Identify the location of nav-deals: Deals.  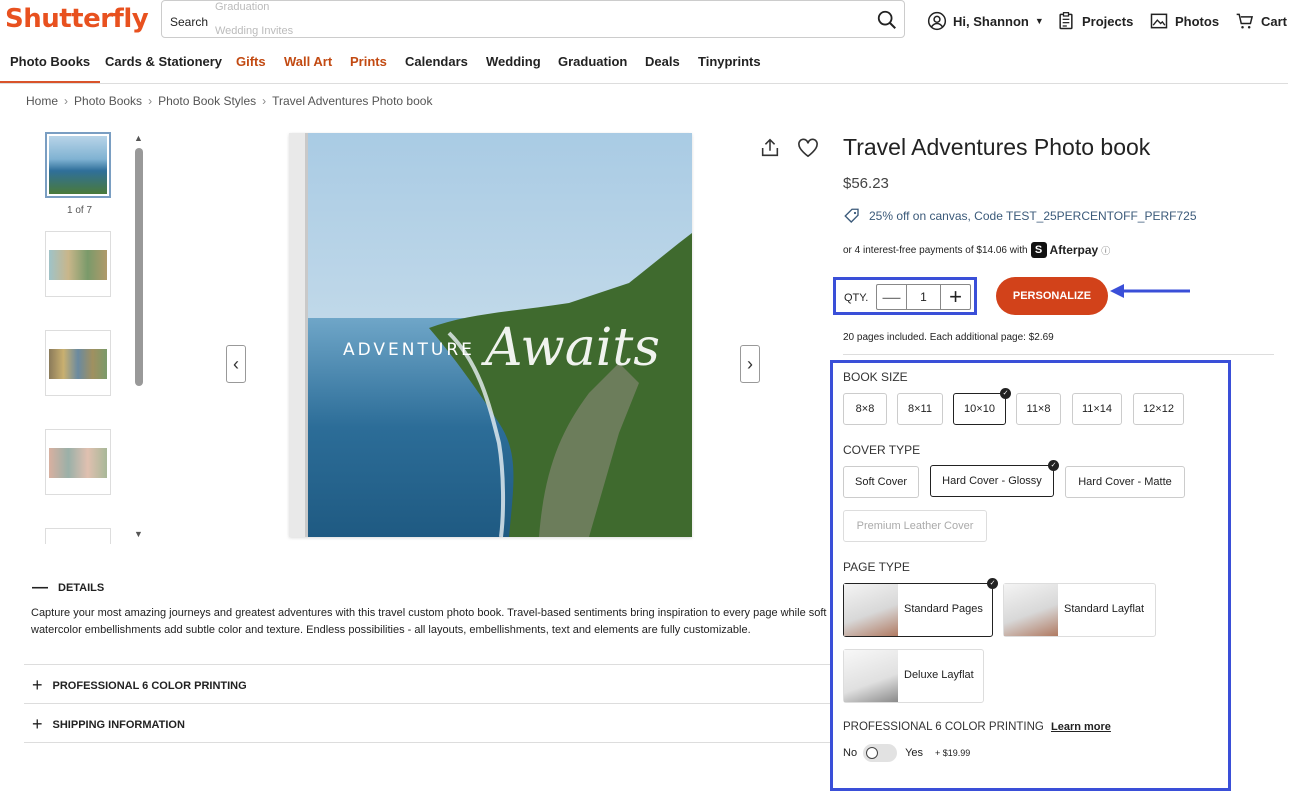
(662, 61).